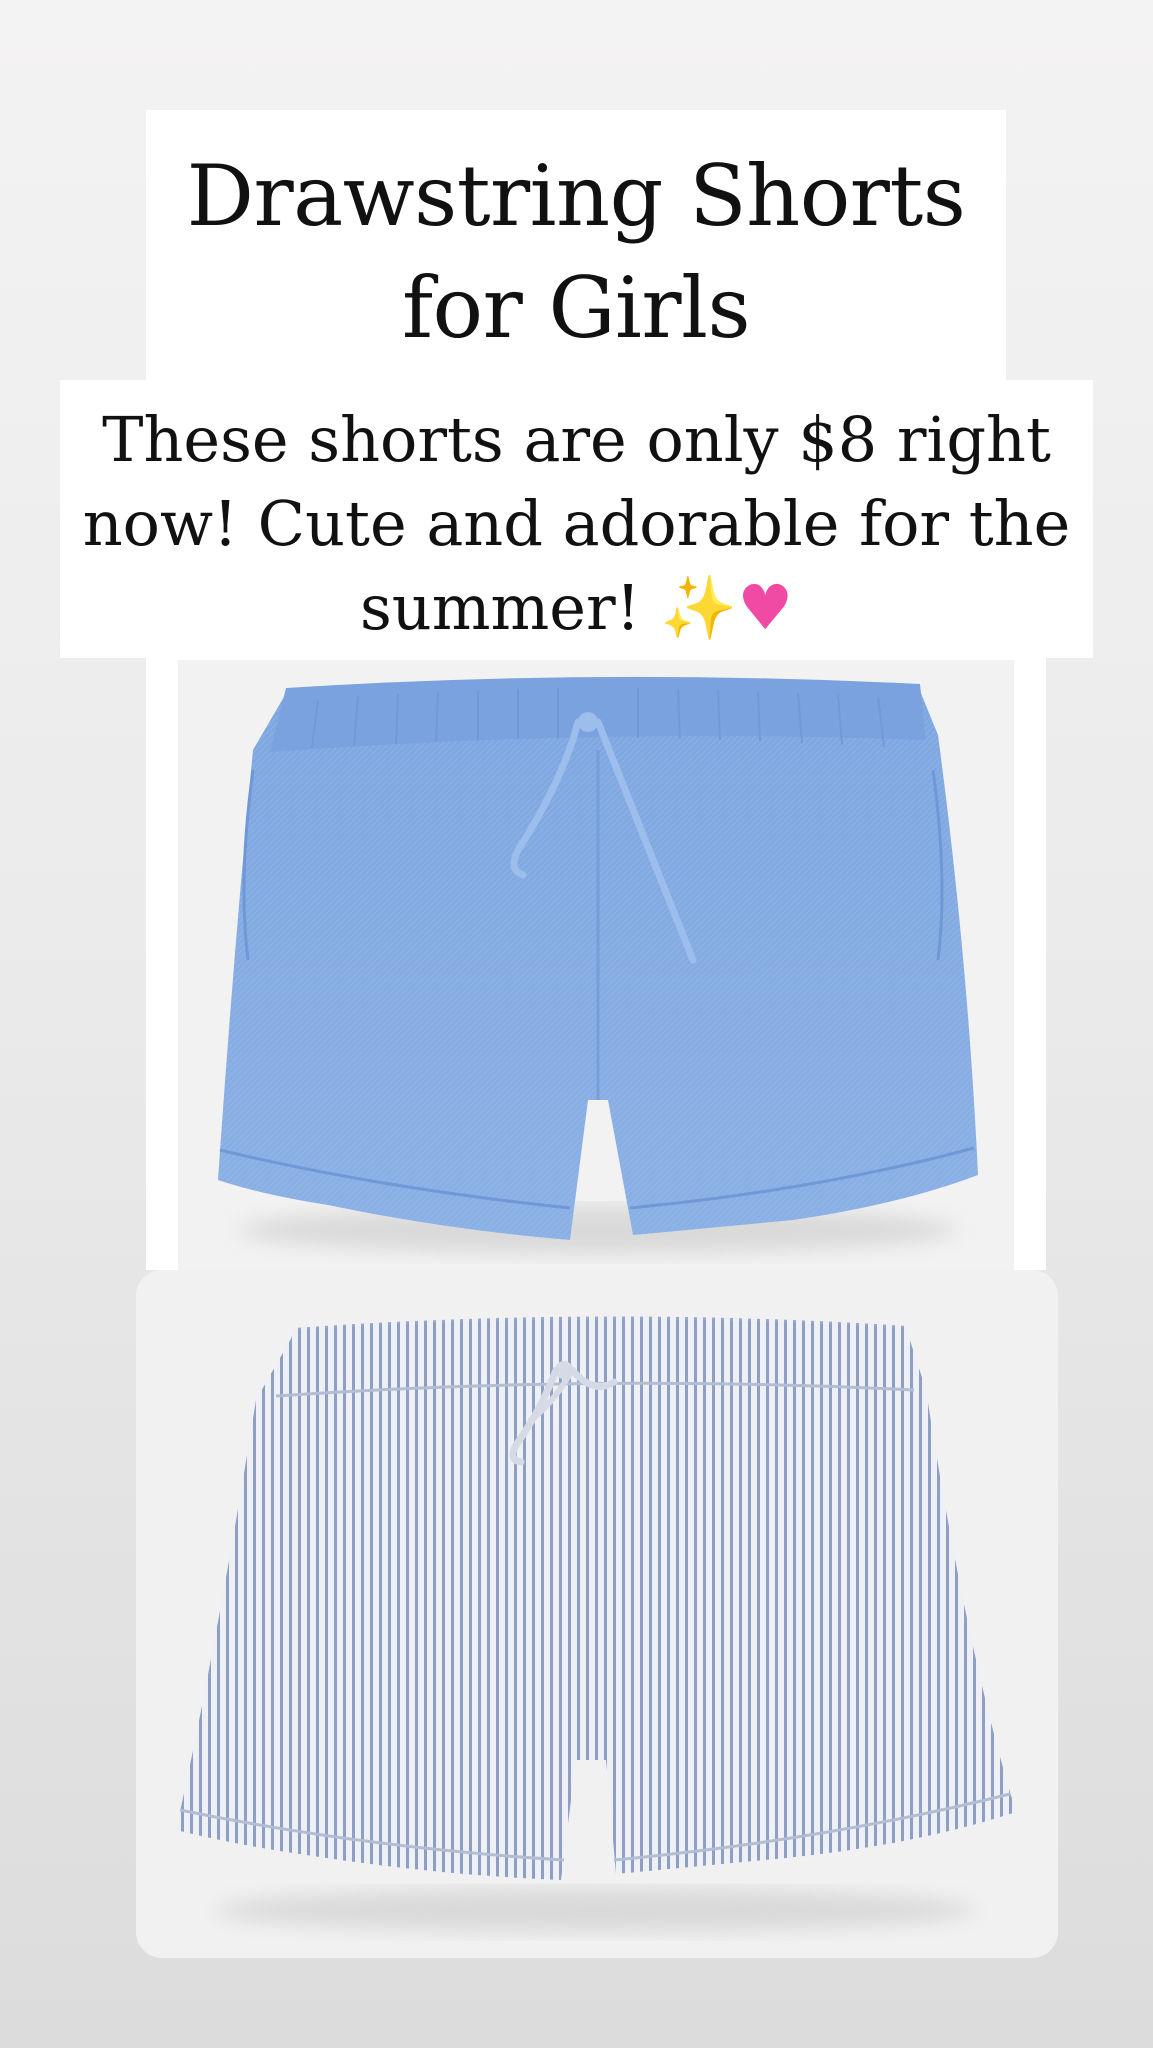 The width and height of the screenshot is (1153, 2048). Describe the element at coordinates (576, 439) in the screenshot. I see `caption-line-1: These shorts are only $8 right` at that location.